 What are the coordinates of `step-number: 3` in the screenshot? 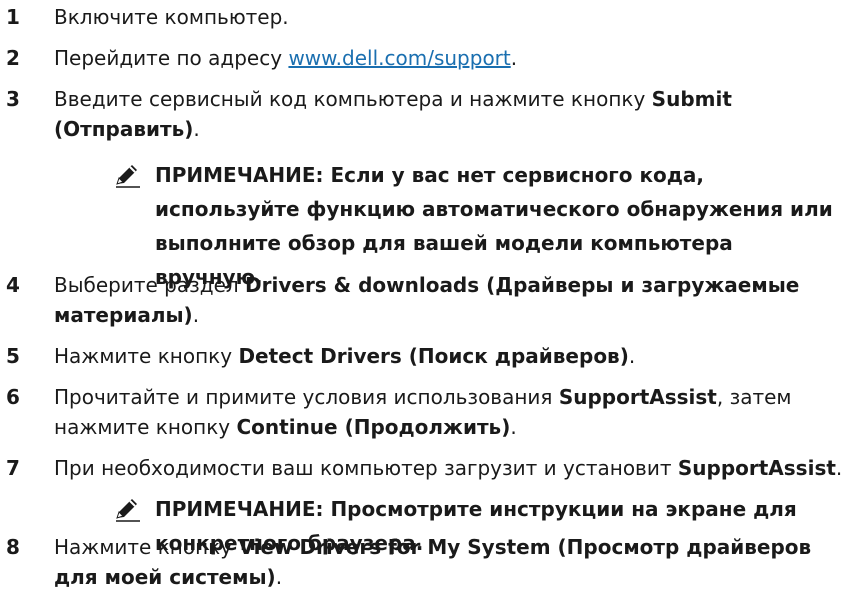 It's located at (13, 99).